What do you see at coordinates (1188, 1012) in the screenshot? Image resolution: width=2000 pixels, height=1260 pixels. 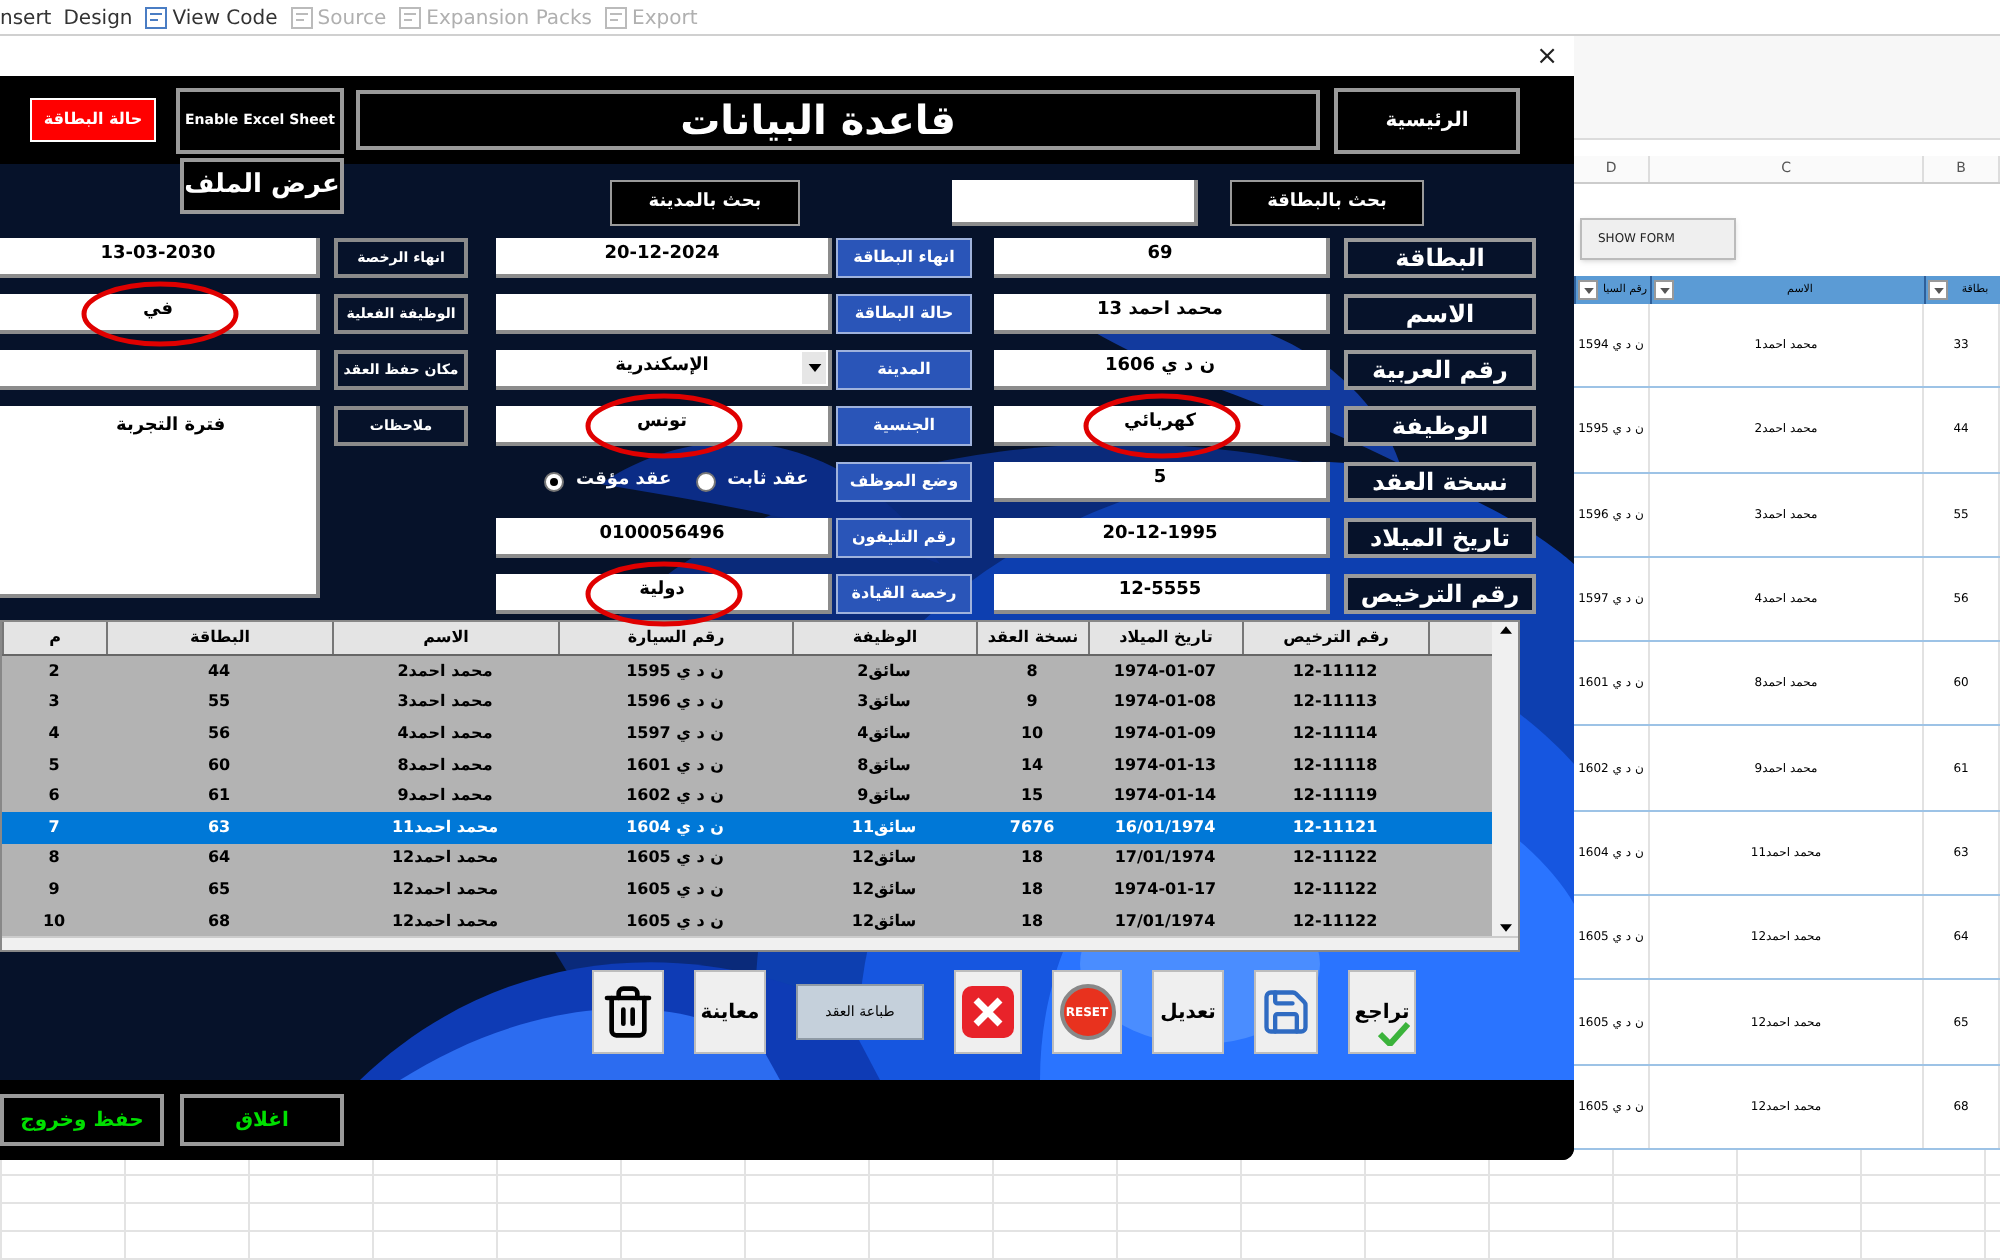 I see `action-button: تعديل` at bounding box center [1188, 1012].